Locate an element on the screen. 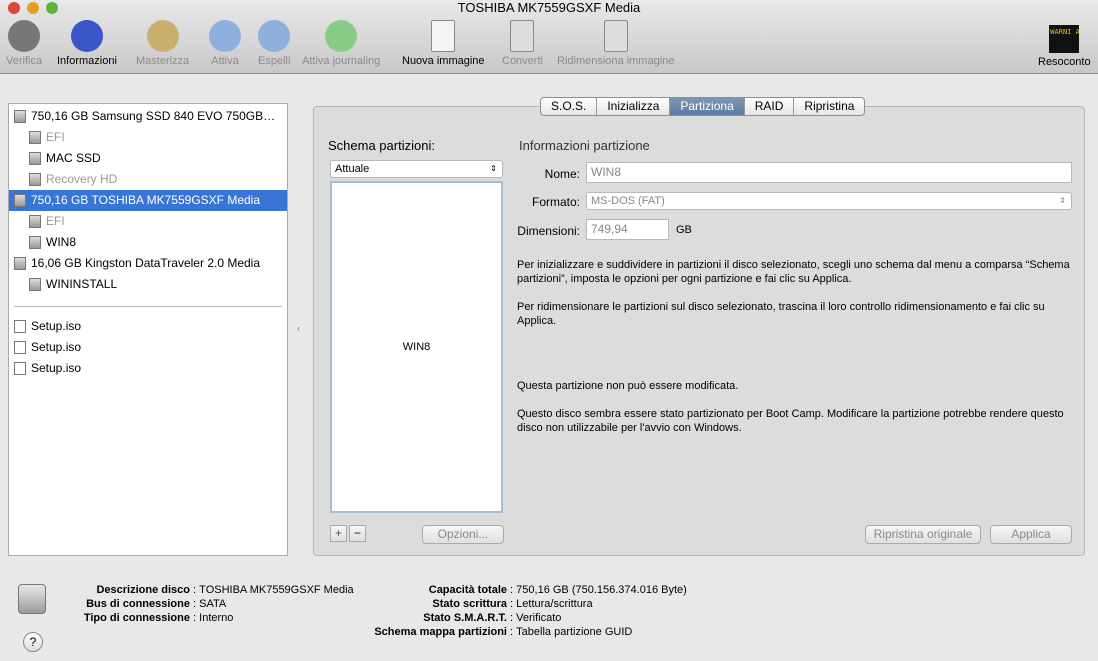 The image size is (1098, 661). splitter-handle: ‹ is located at coordinates (298, 328).